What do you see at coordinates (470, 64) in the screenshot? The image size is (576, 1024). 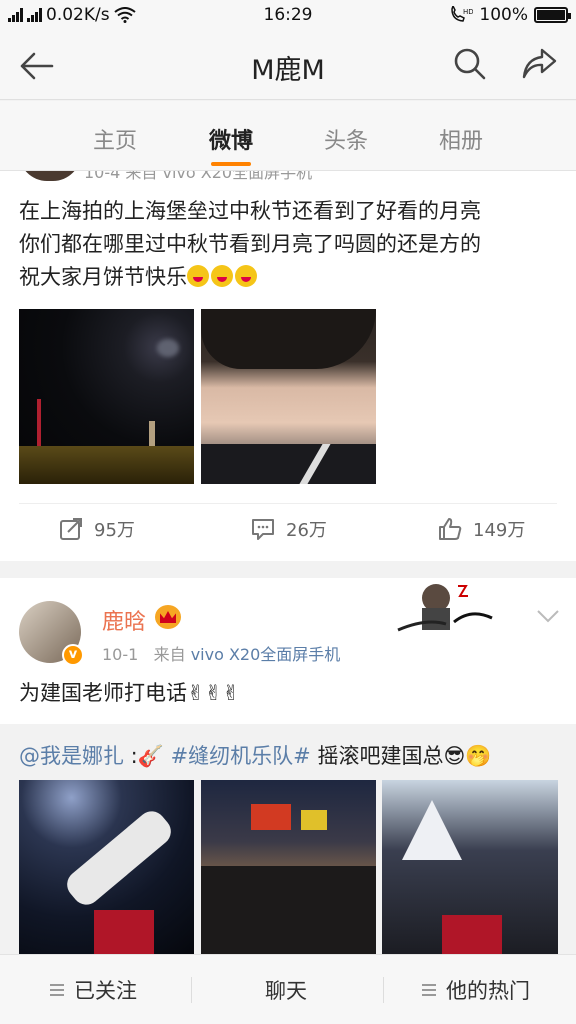 I see `search-icon` at bounding box center [470, 64].